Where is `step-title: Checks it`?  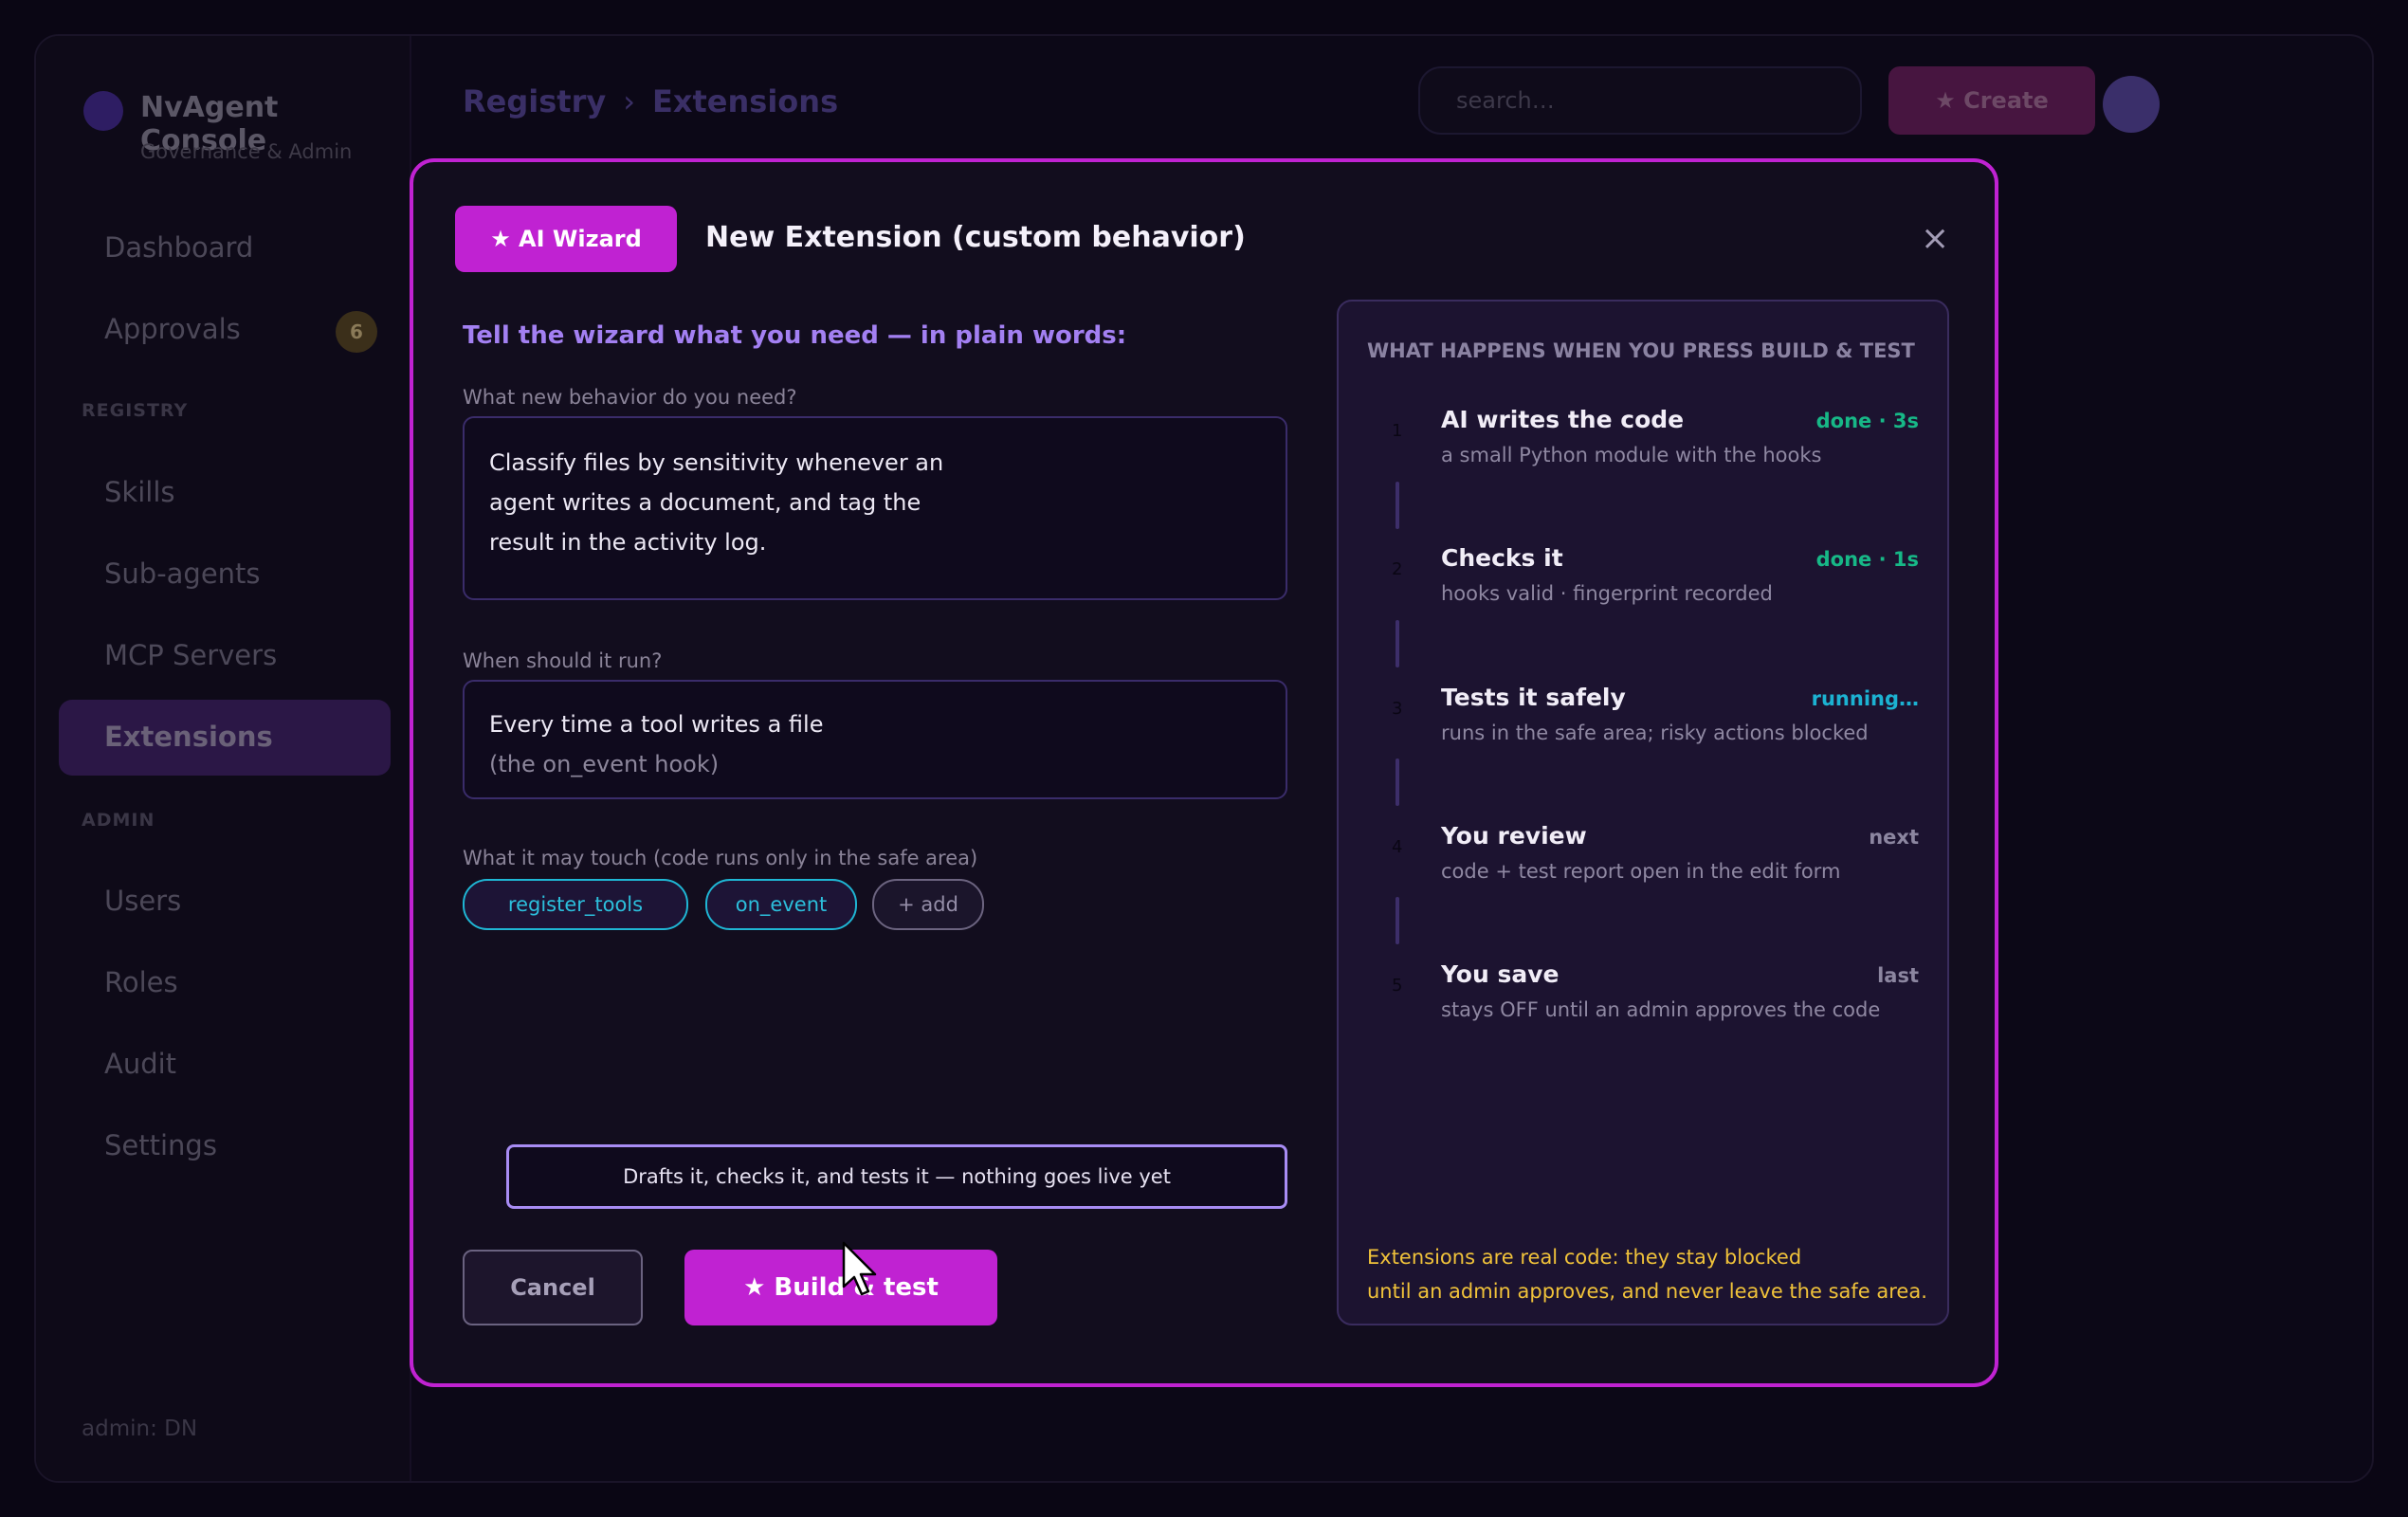 step-title: Checks it is located at coordinates (1502, 558).